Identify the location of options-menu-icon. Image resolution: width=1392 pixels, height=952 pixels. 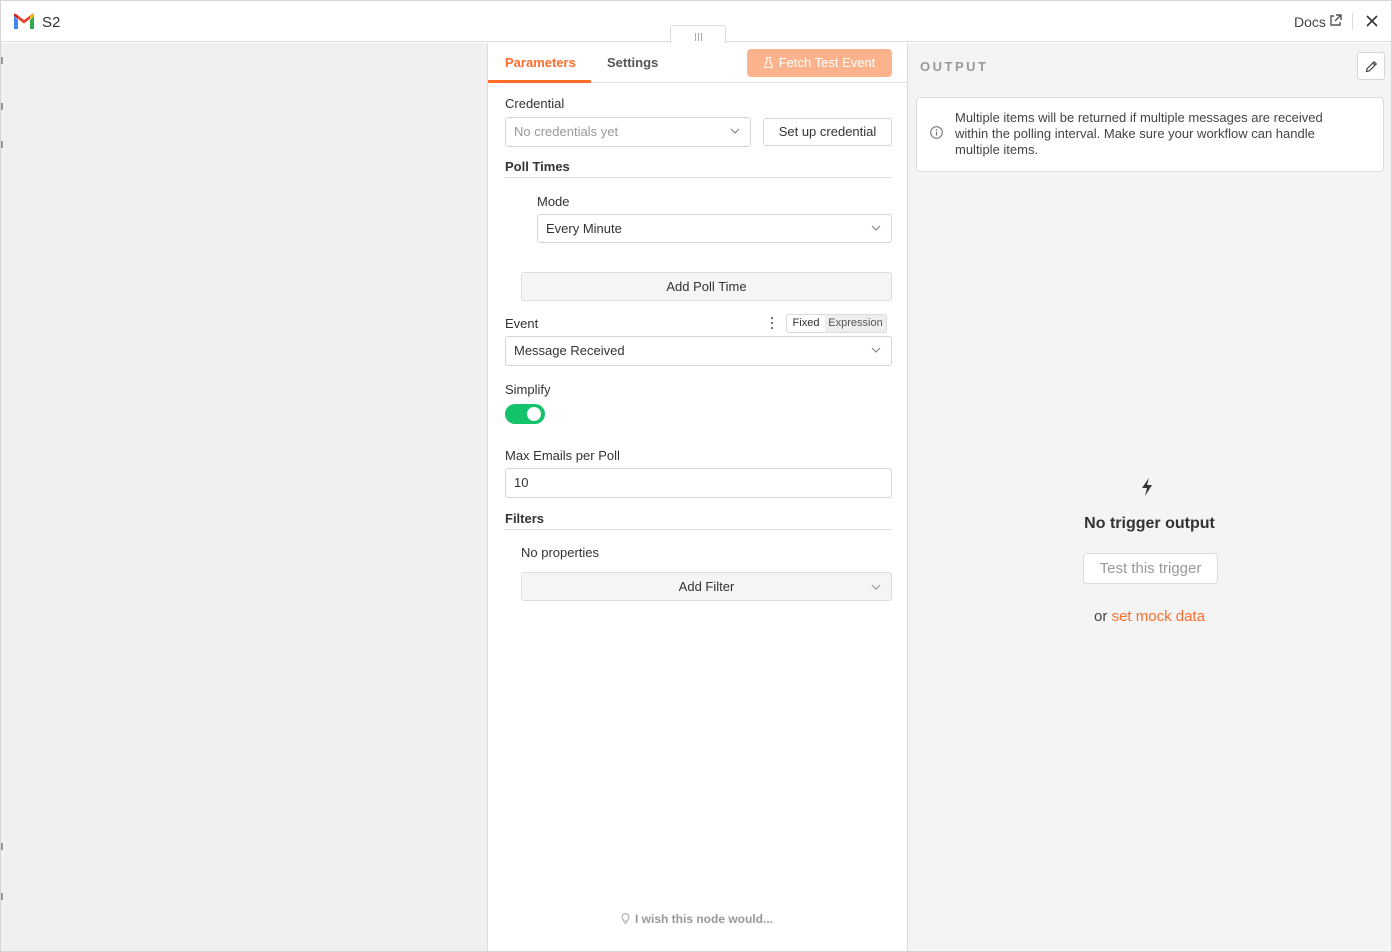
(772, 323).